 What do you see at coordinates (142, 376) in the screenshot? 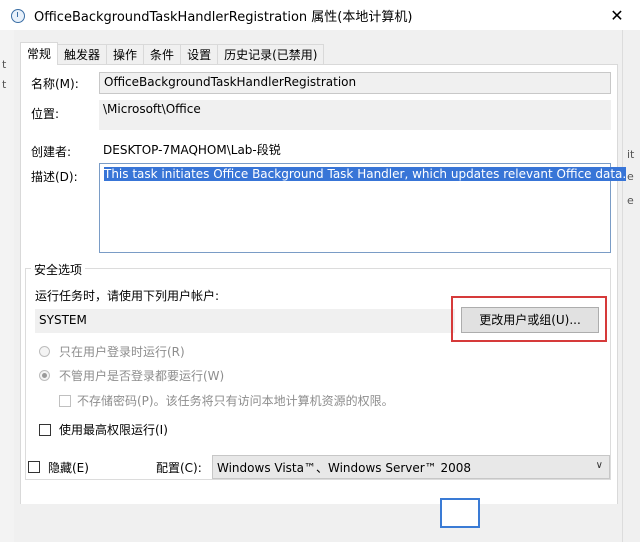
I see `radio-whether-logged-on-label: 不管用户是否登录都要运行(W)` at bounding box center [142, 376].